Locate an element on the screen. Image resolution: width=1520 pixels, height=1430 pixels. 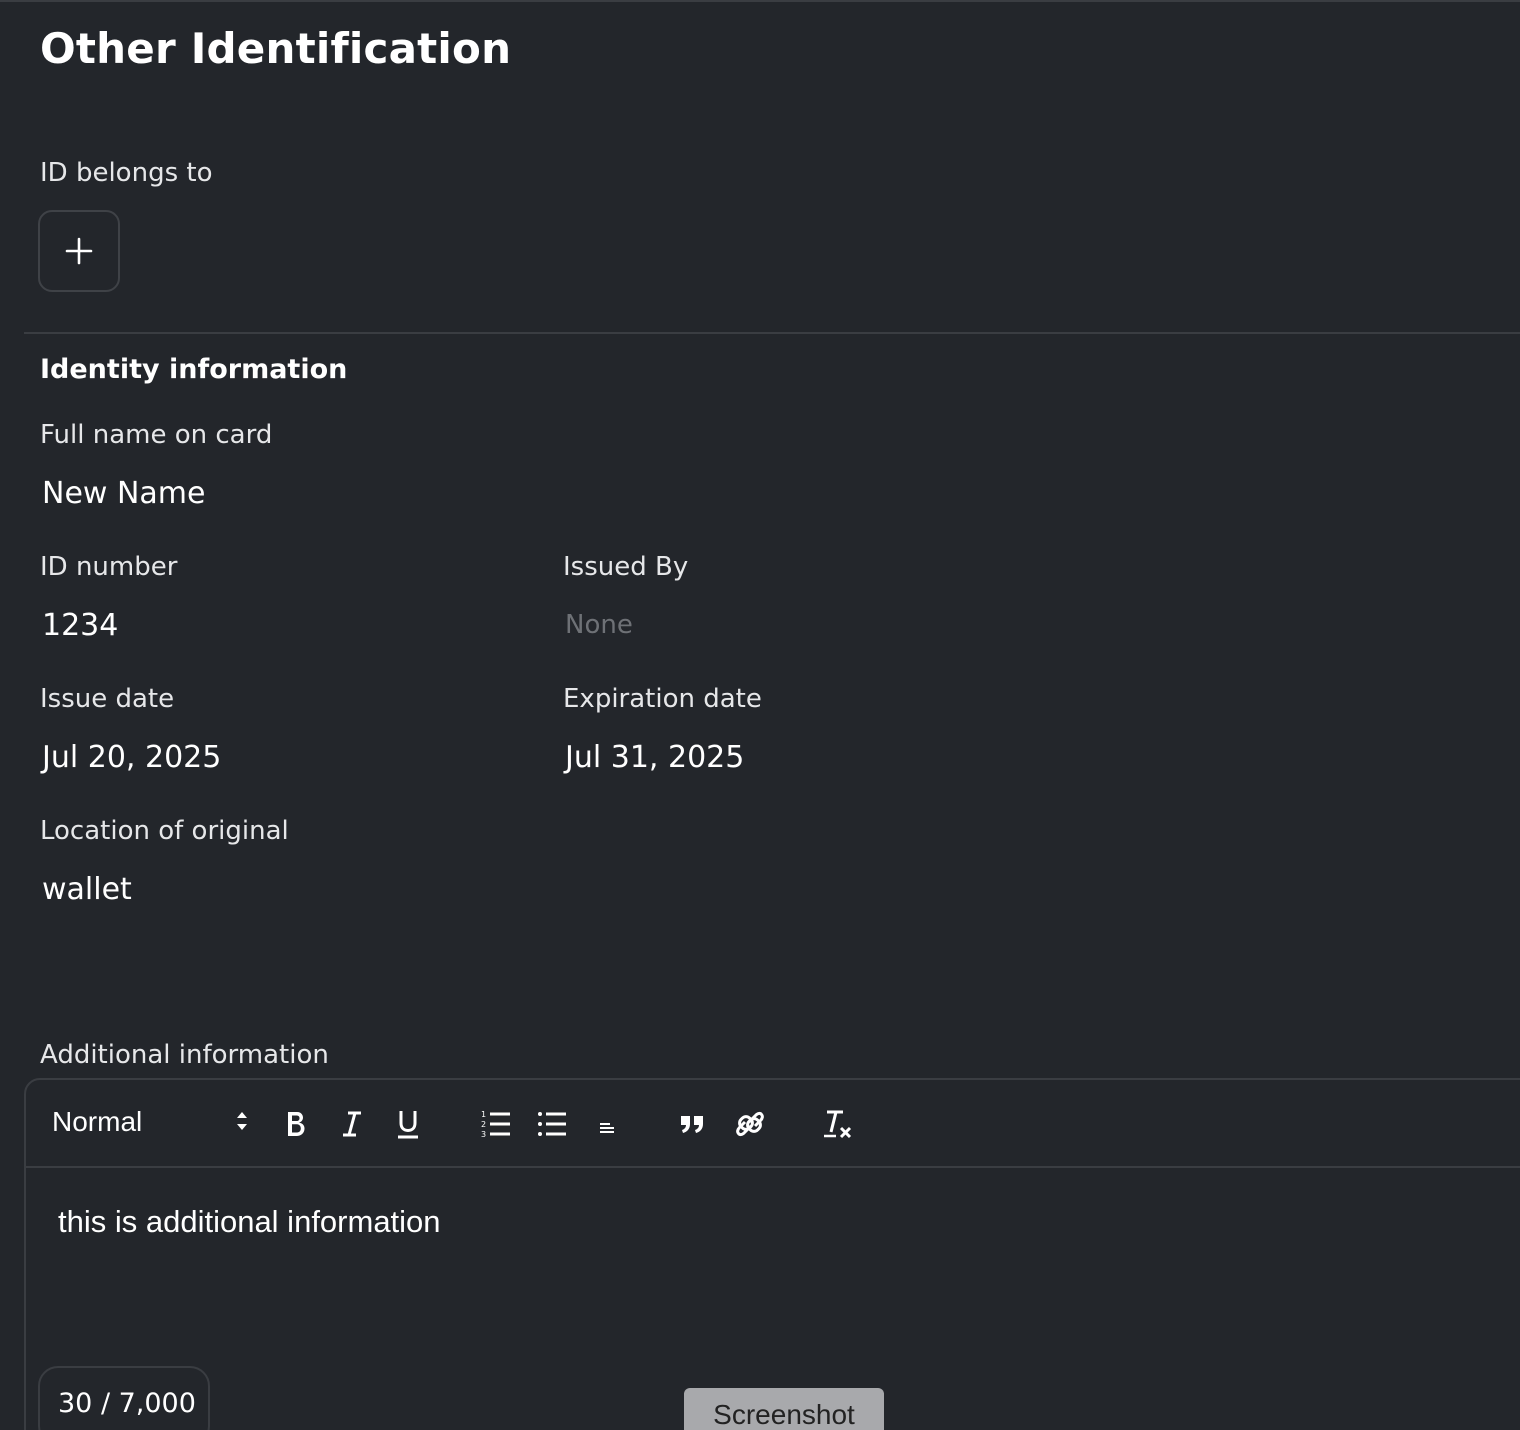
id-number-label: ID number is located at coordinates (109, 567).